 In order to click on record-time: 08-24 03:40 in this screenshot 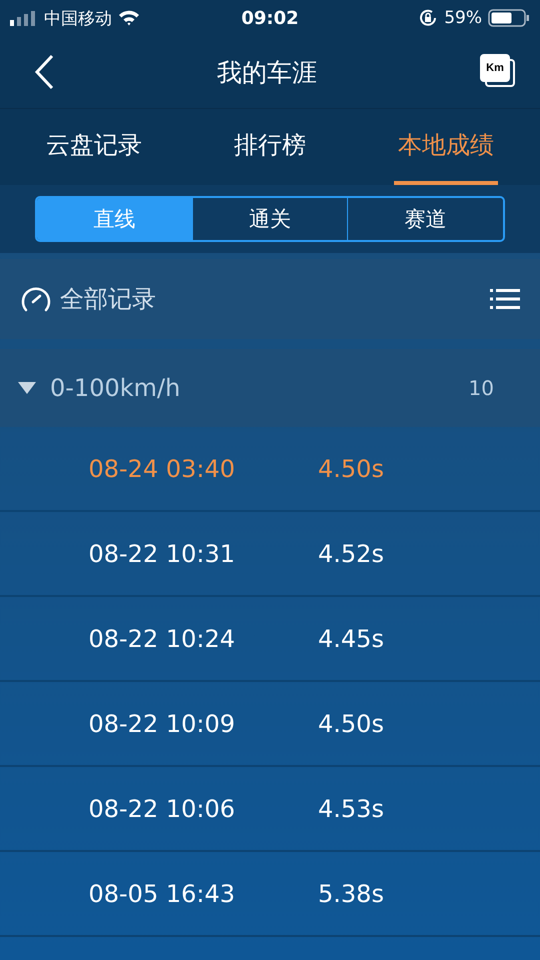, I will do `click(161, 468)`.